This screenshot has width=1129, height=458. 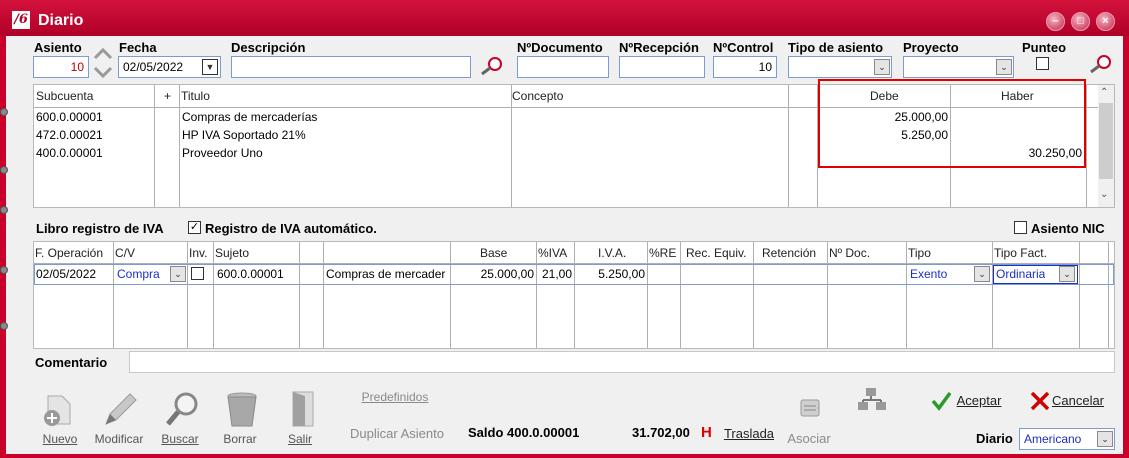 I want to click on col-subcuenta: Subcuenta, so click(x=64, y=96).